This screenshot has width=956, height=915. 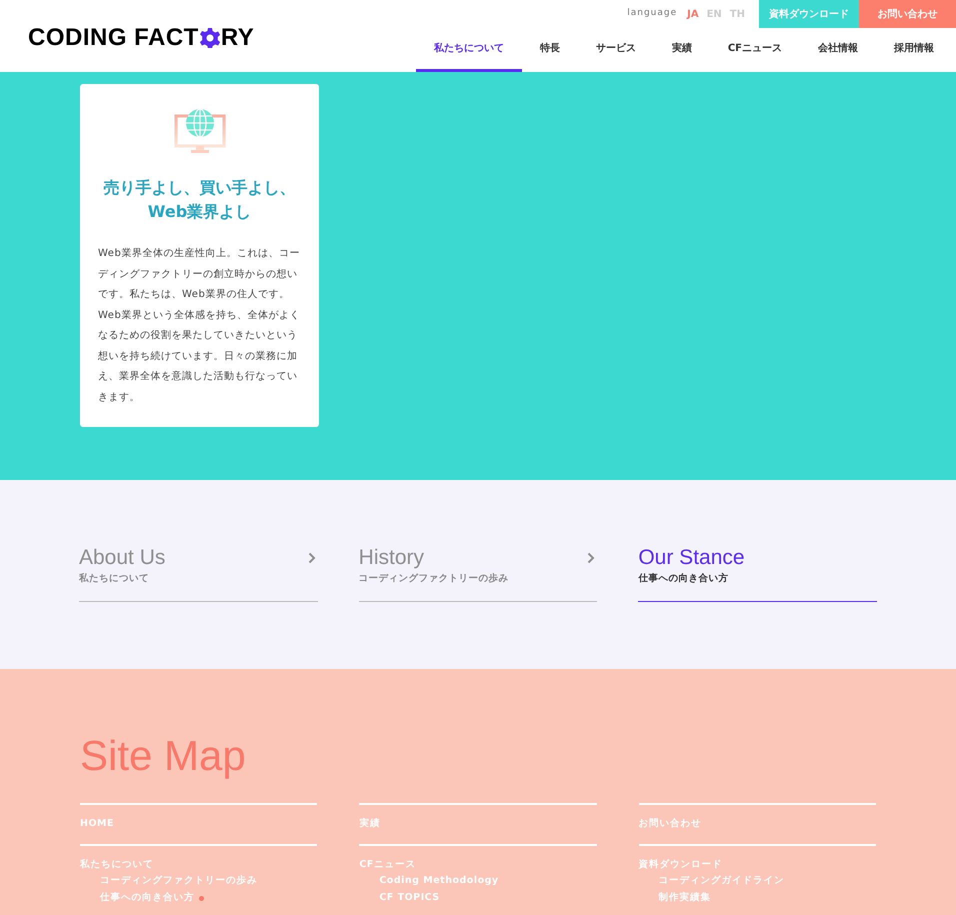 What do you see at coordinates (757, 864) in the screenshot?
I see `sitemap-link: 資料ダウンロード` at bounding box center [757, 864].